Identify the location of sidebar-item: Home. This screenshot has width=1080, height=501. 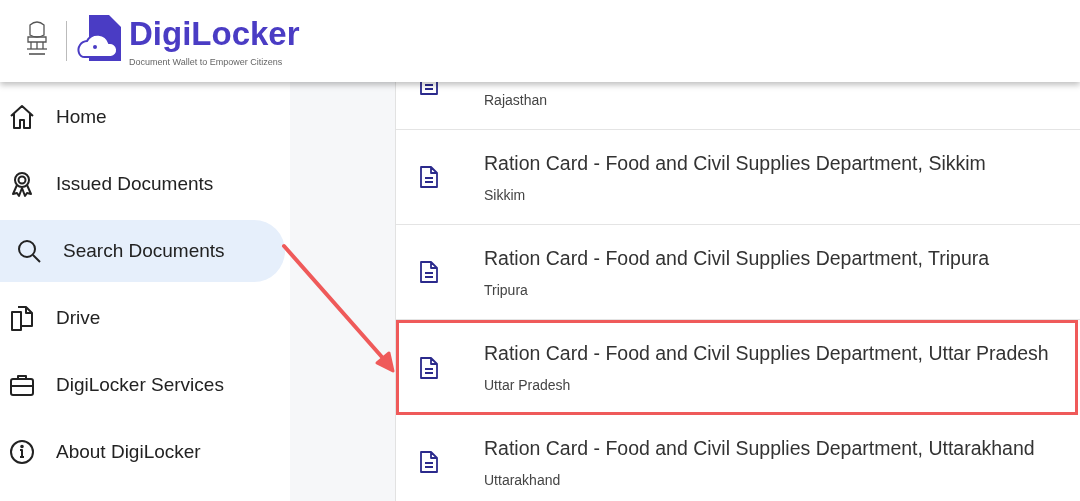
(142, 117).